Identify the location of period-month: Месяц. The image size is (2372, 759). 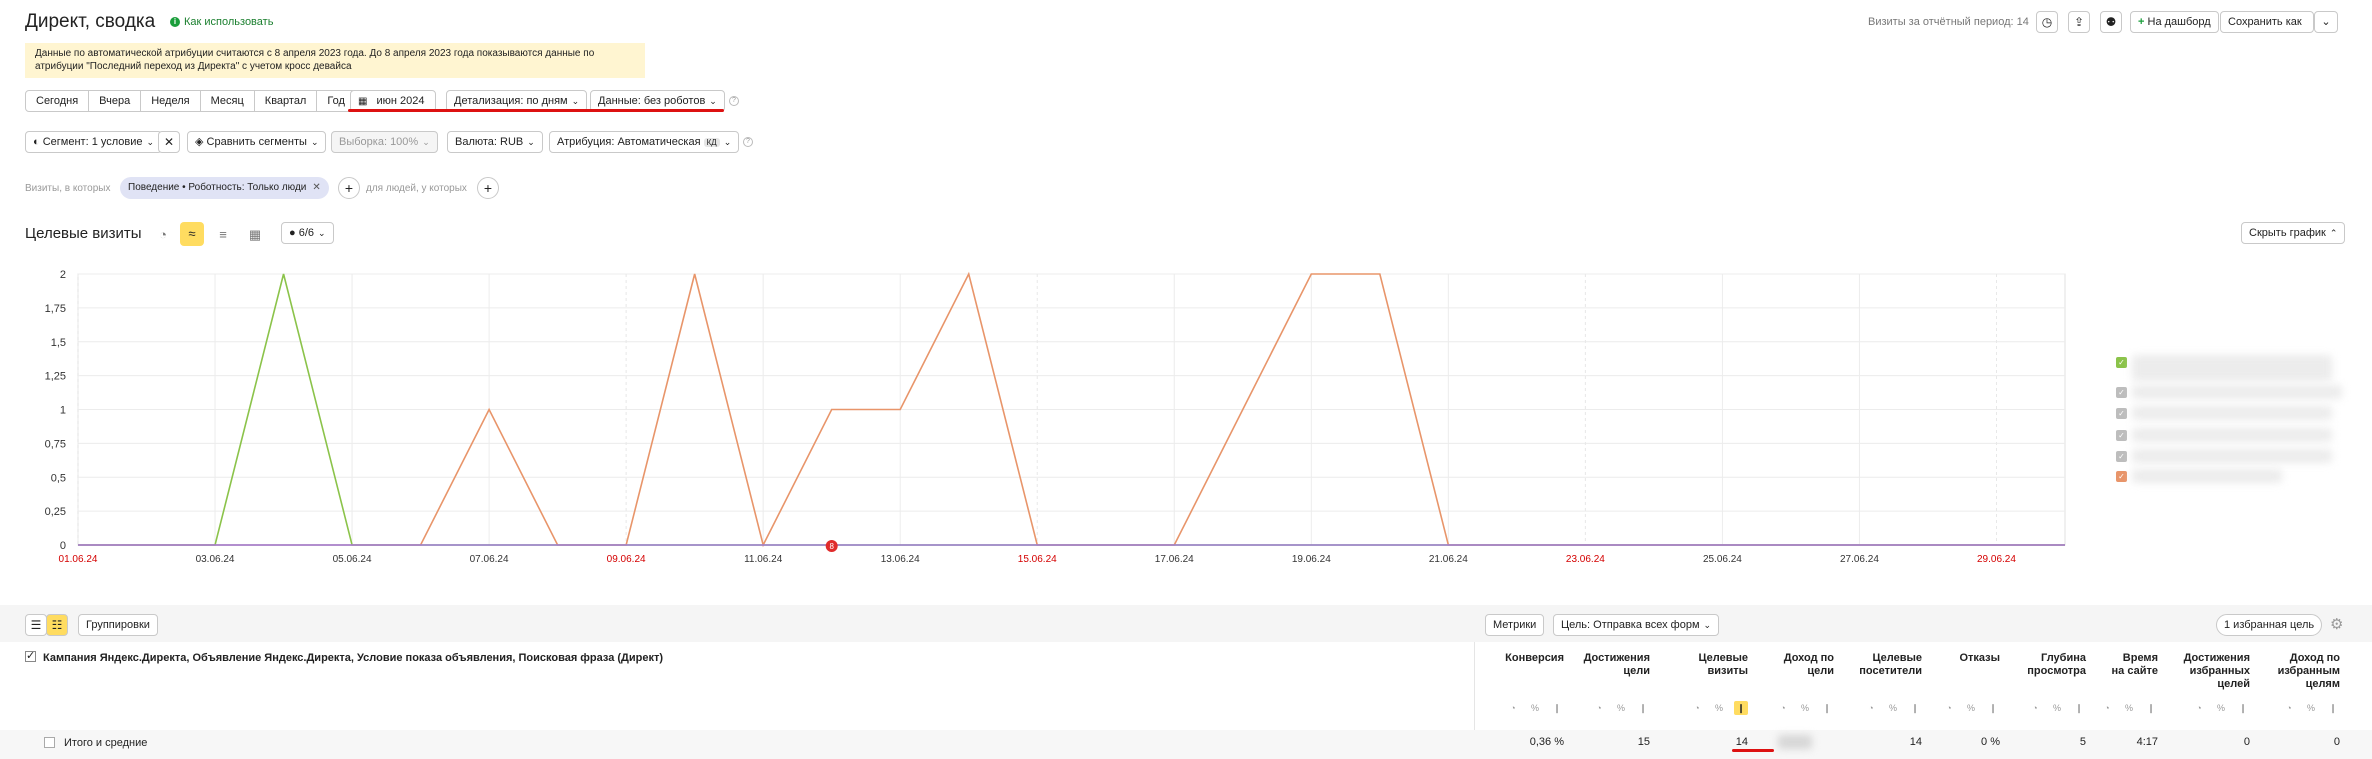
(228, 101).